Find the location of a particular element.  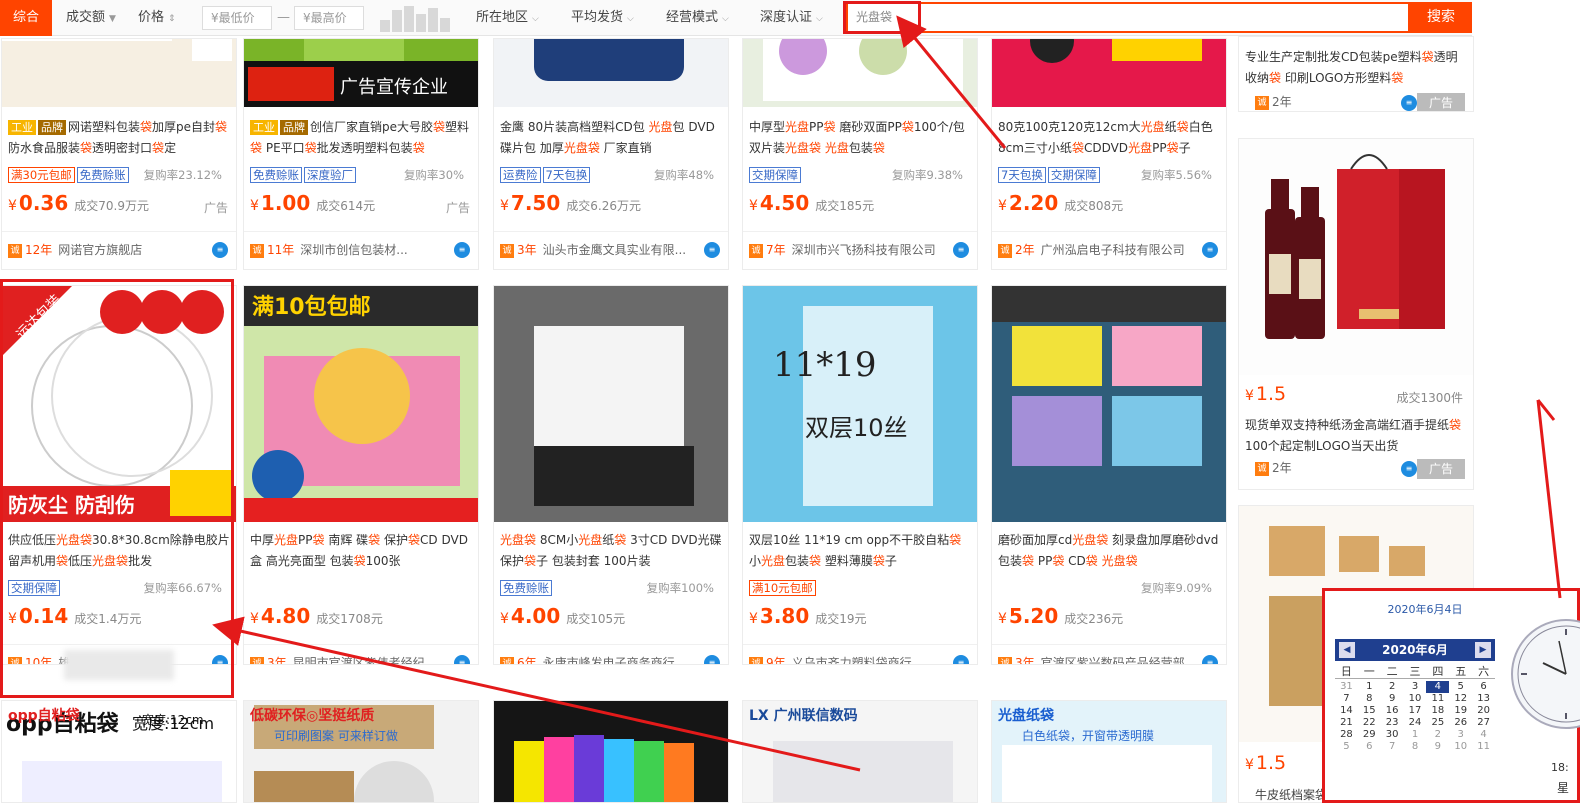

product-image: 广告宣传企业 is located at coordinates (361, 73).